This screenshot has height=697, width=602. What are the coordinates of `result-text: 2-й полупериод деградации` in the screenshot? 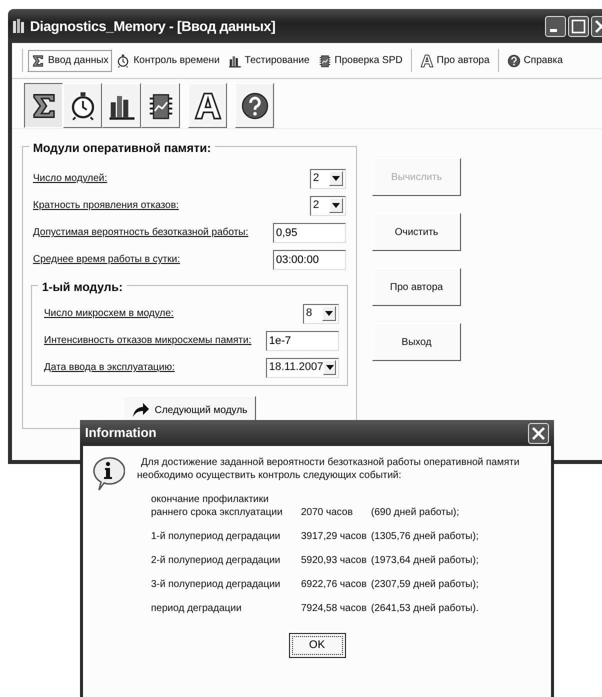 It's located at (216, 560).